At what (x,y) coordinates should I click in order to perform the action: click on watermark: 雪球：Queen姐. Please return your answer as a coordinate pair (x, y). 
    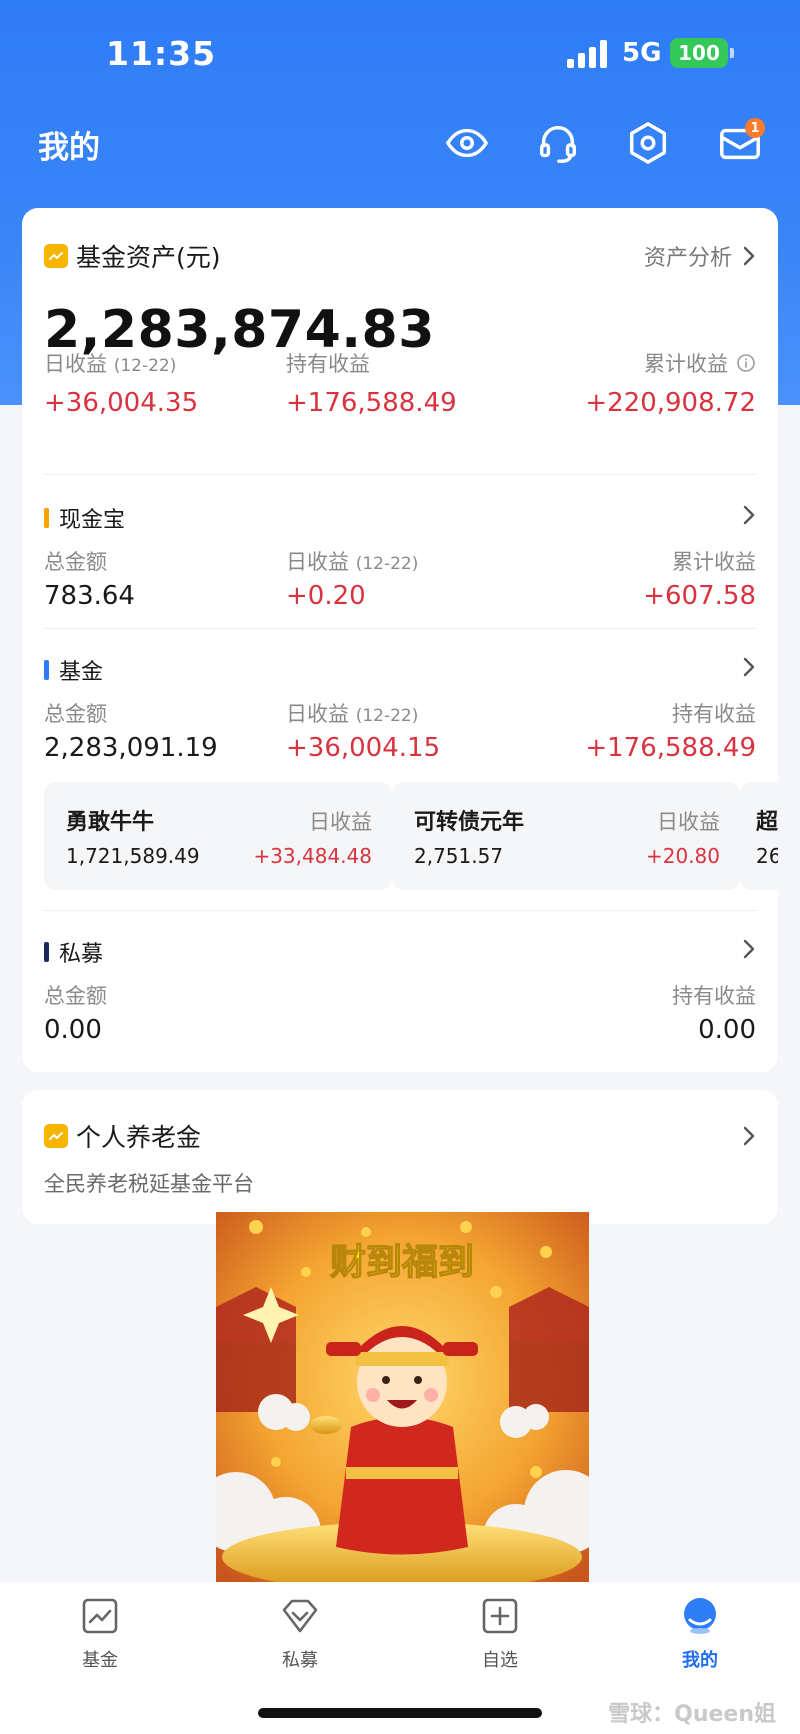
    Looking at the image, I should click on (692, 1714).